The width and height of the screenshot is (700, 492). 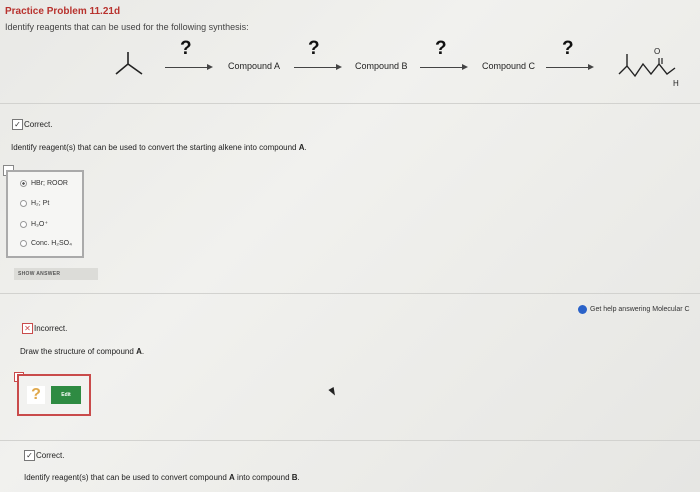 I want to click on structure-sketcher-box: ? Edit, so click(x=54, y=395).